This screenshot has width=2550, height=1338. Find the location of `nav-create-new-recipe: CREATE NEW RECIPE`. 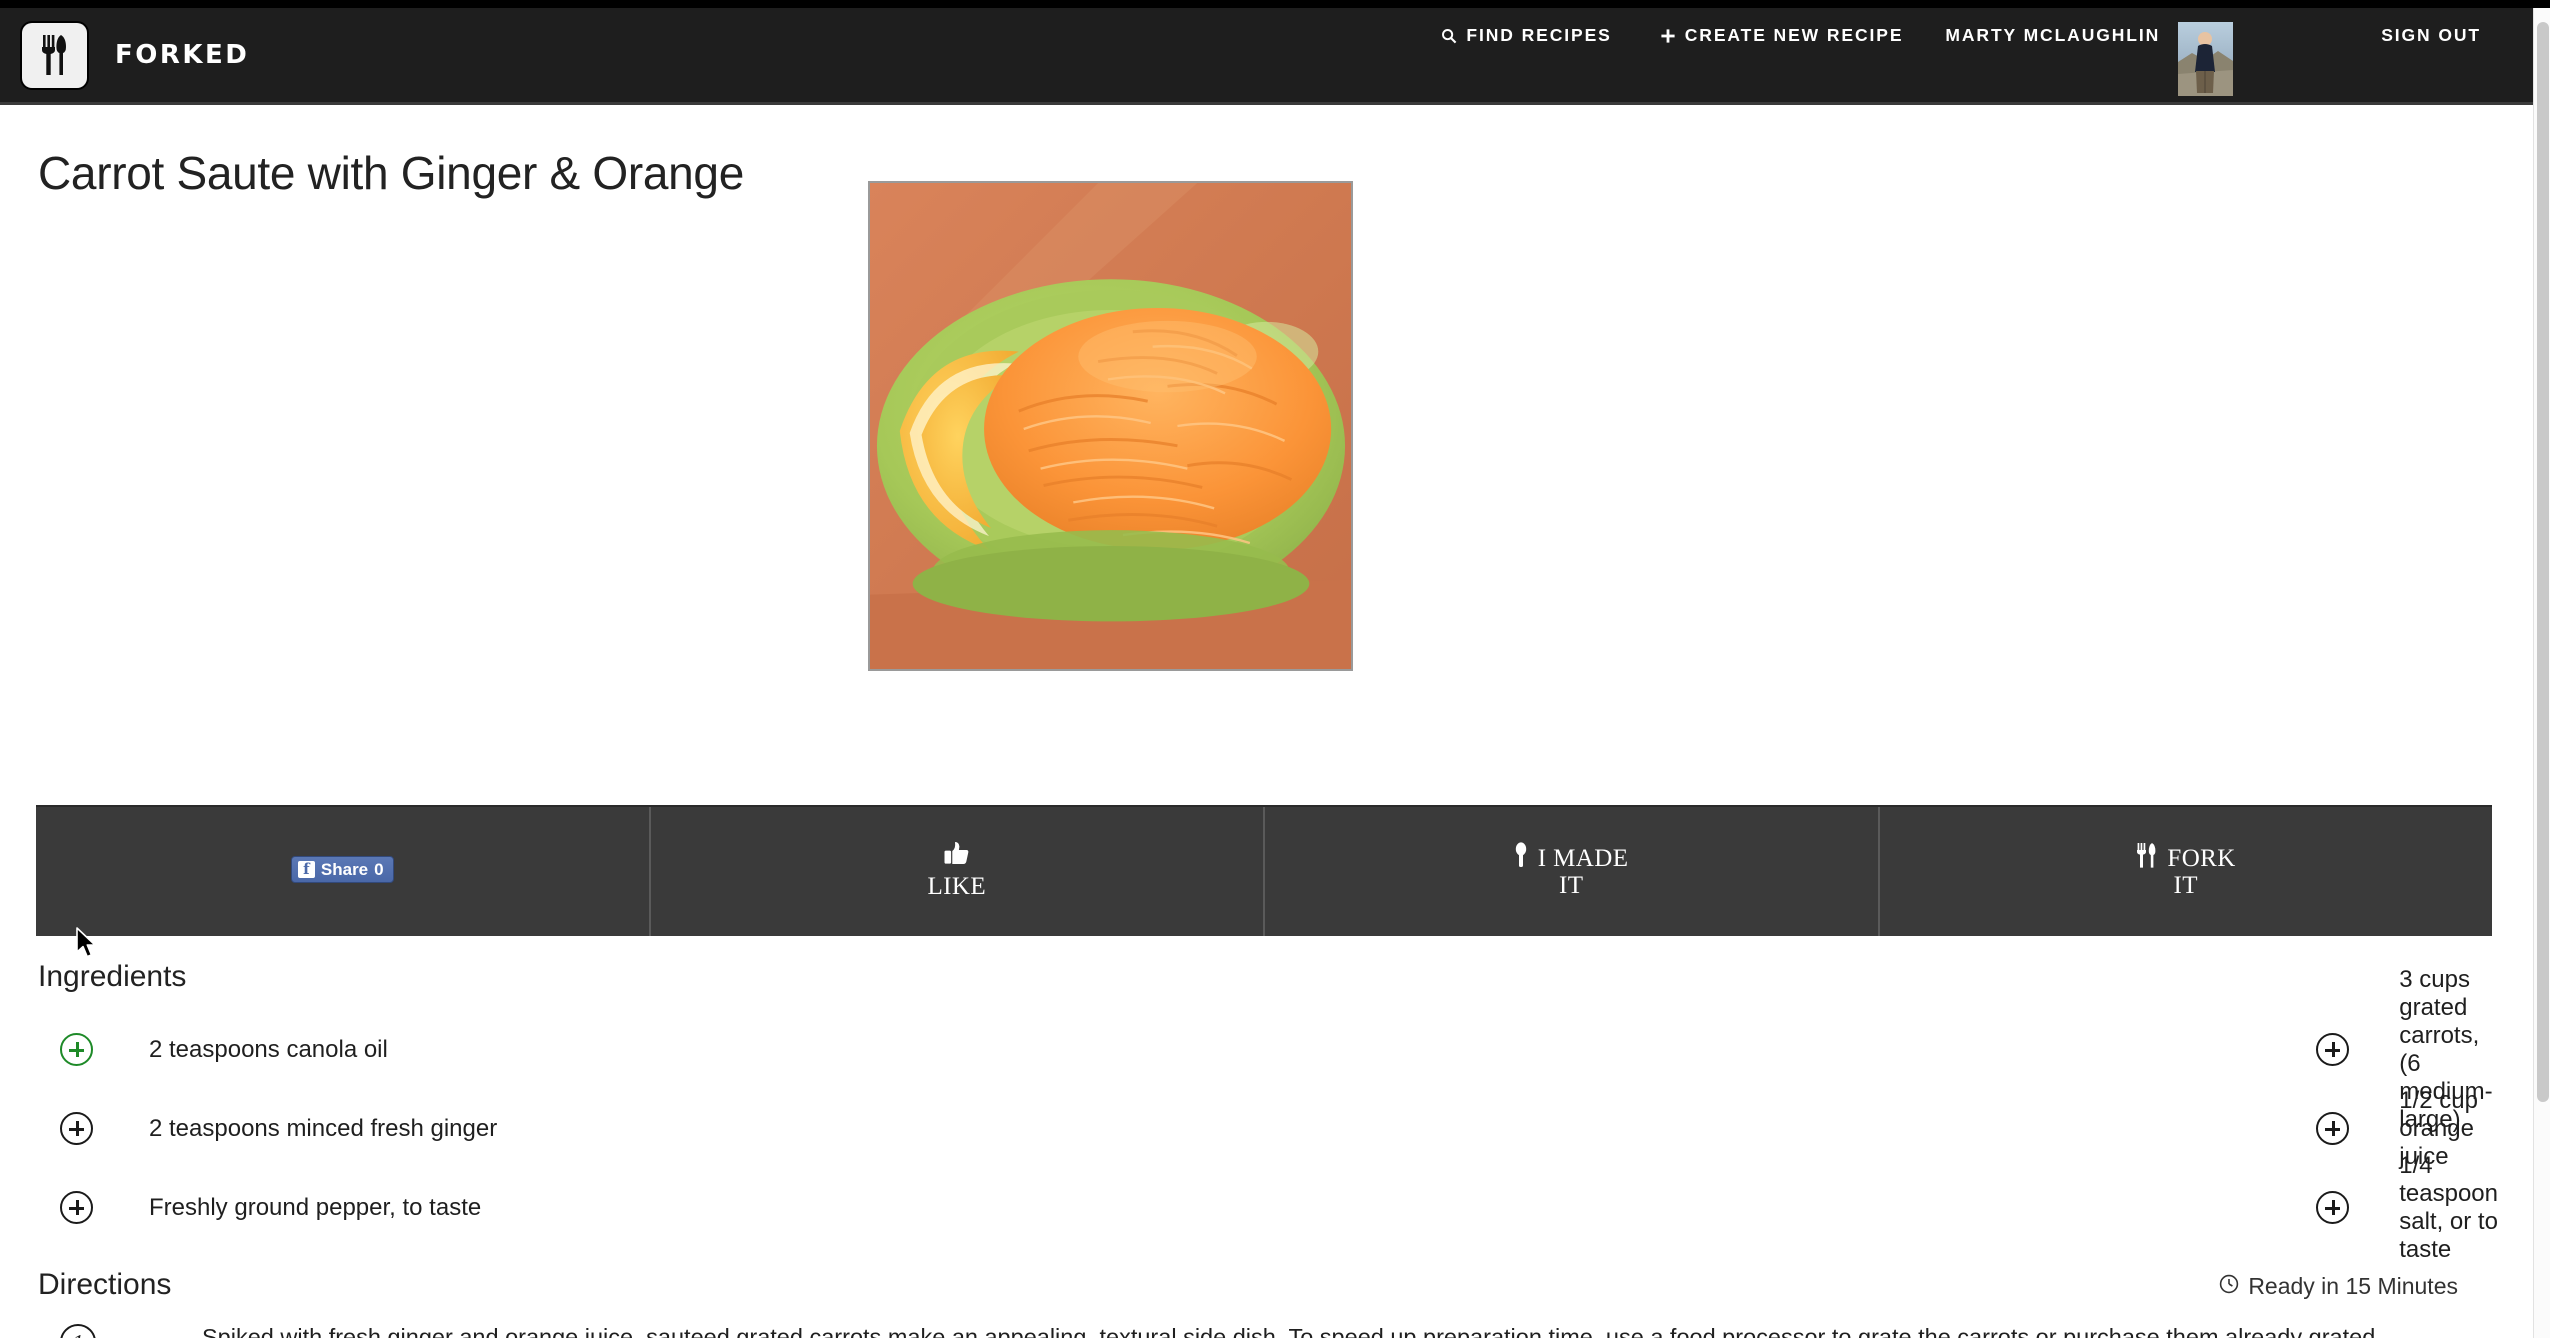

nav-create-new-recipe: CREATE NEW RECIPE is located at coordinates (1782, 35).